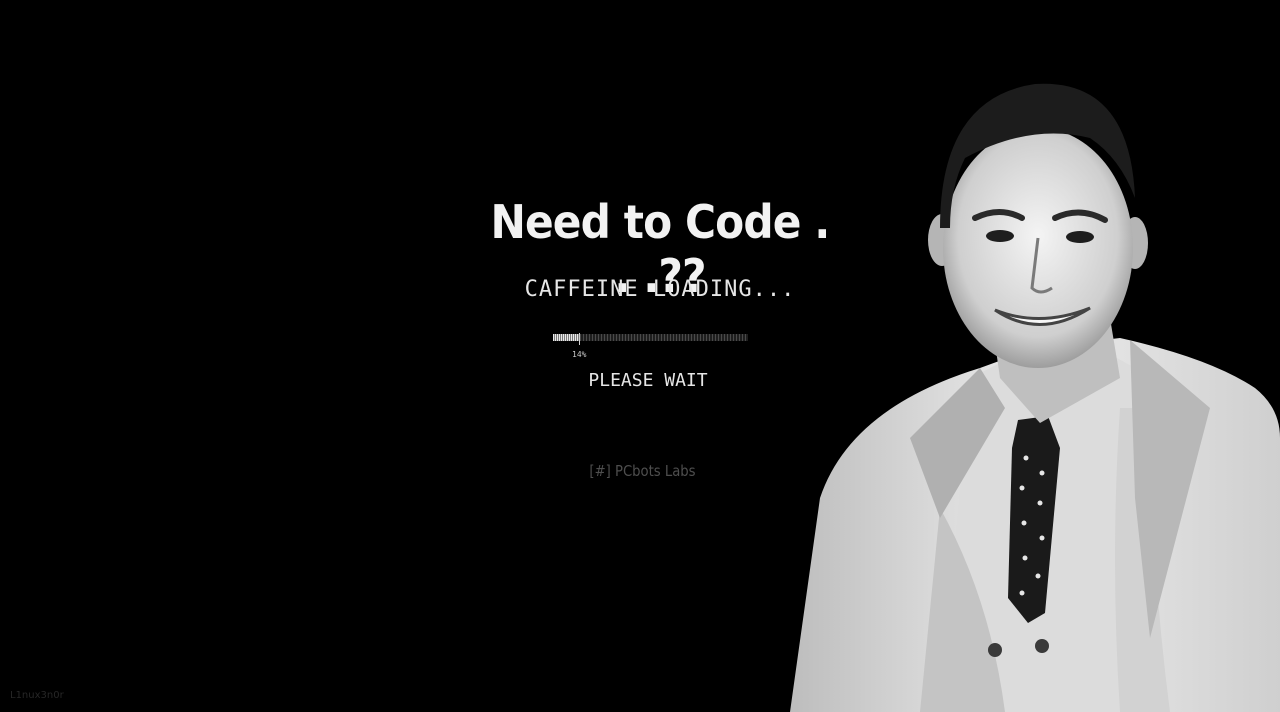 The image size is (1280, 712). Describe the element at coordinates (580, 339) in the screenshot. I see `progress-marker` at that location.